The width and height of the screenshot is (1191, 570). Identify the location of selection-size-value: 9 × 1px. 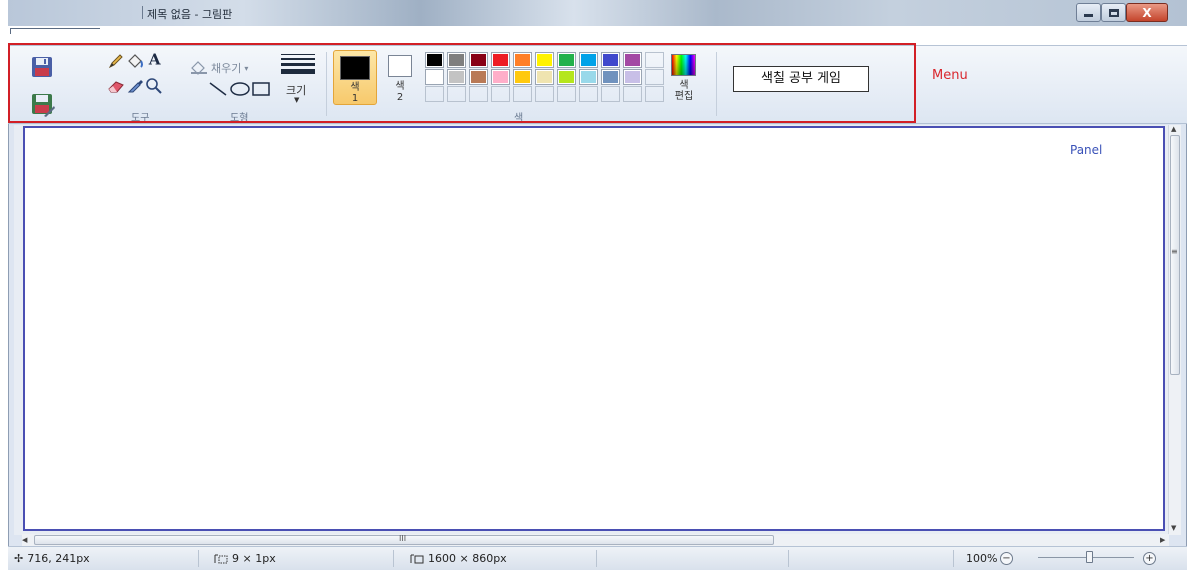
(254, 558).